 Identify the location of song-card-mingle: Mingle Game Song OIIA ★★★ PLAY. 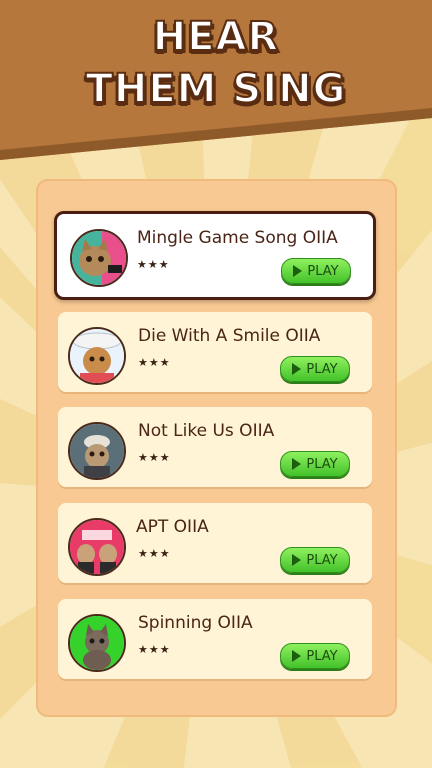
(215, 255).